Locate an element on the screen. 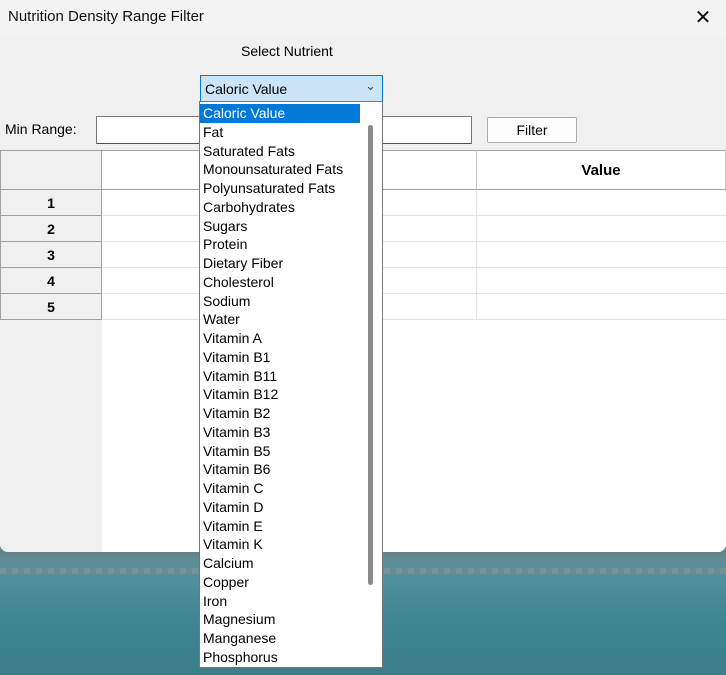 Image resolution: width=726 pixels, height=675 pixels. title-bar: Nutrition Density Range Filter ✕ is located at coordinates (363, 17).